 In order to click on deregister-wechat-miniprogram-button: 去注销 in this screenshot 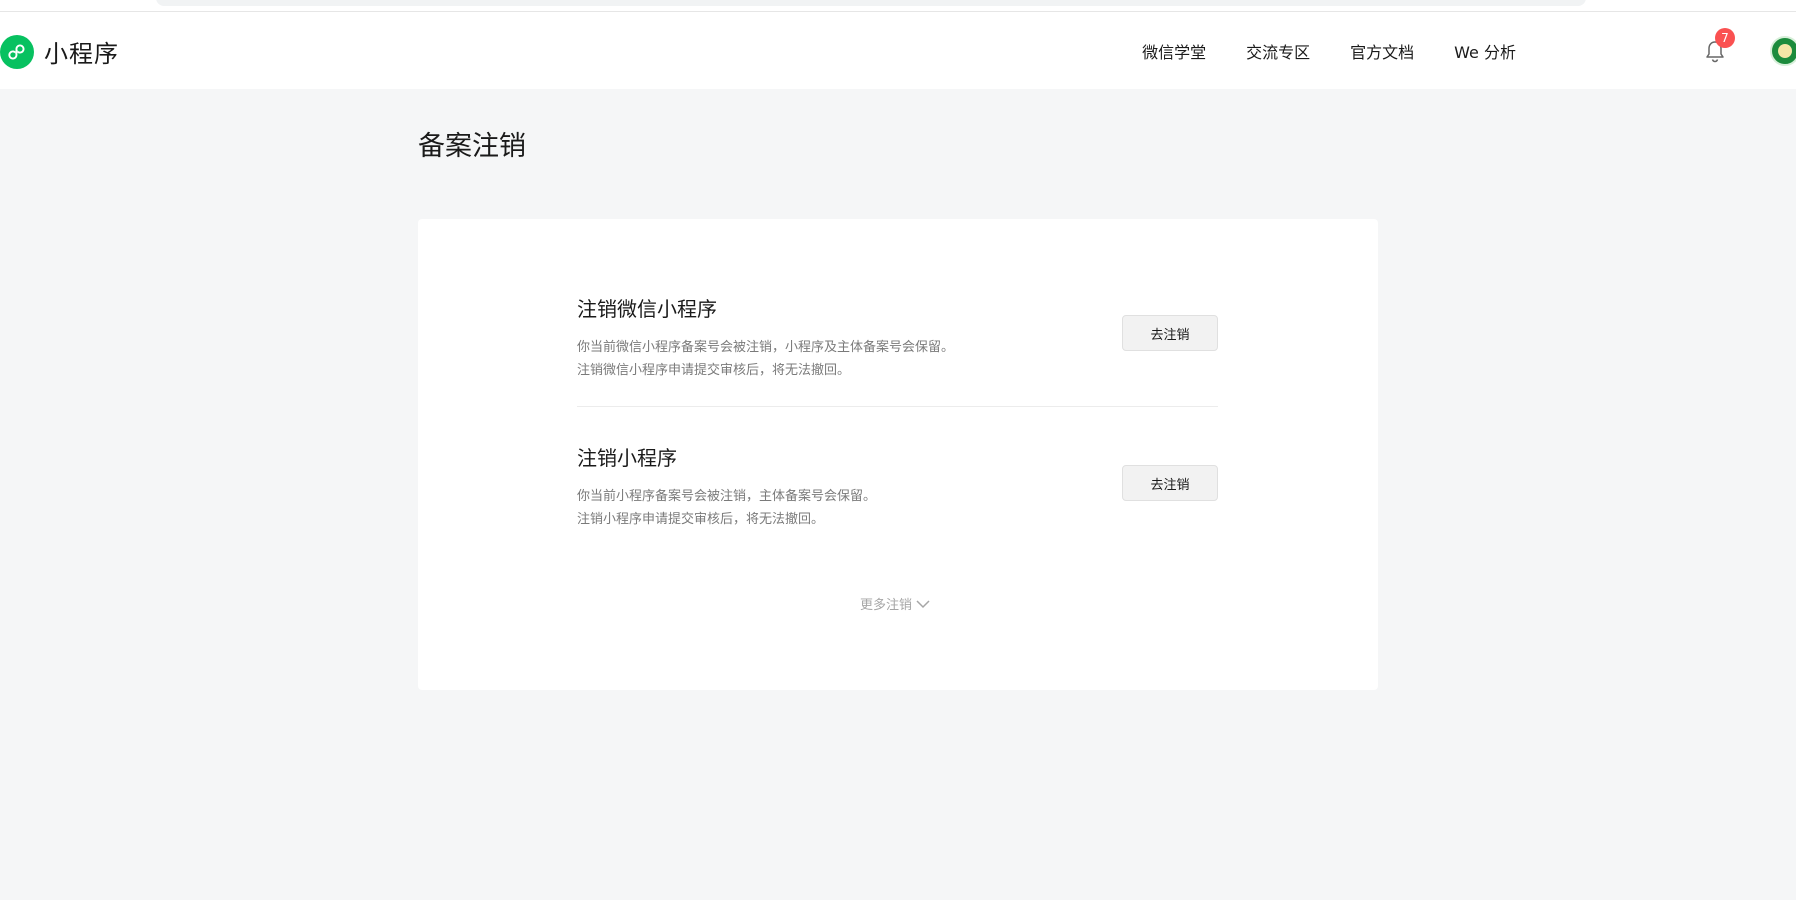, I will do `click(1170, 333)`.